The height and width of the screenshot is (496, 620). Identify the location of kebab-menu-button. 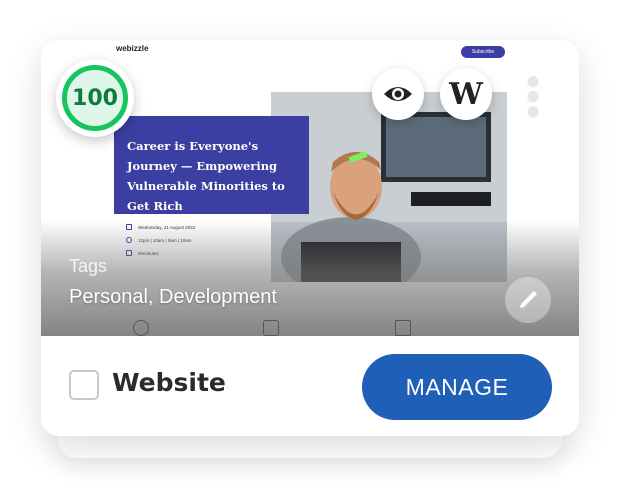
(533, 96).